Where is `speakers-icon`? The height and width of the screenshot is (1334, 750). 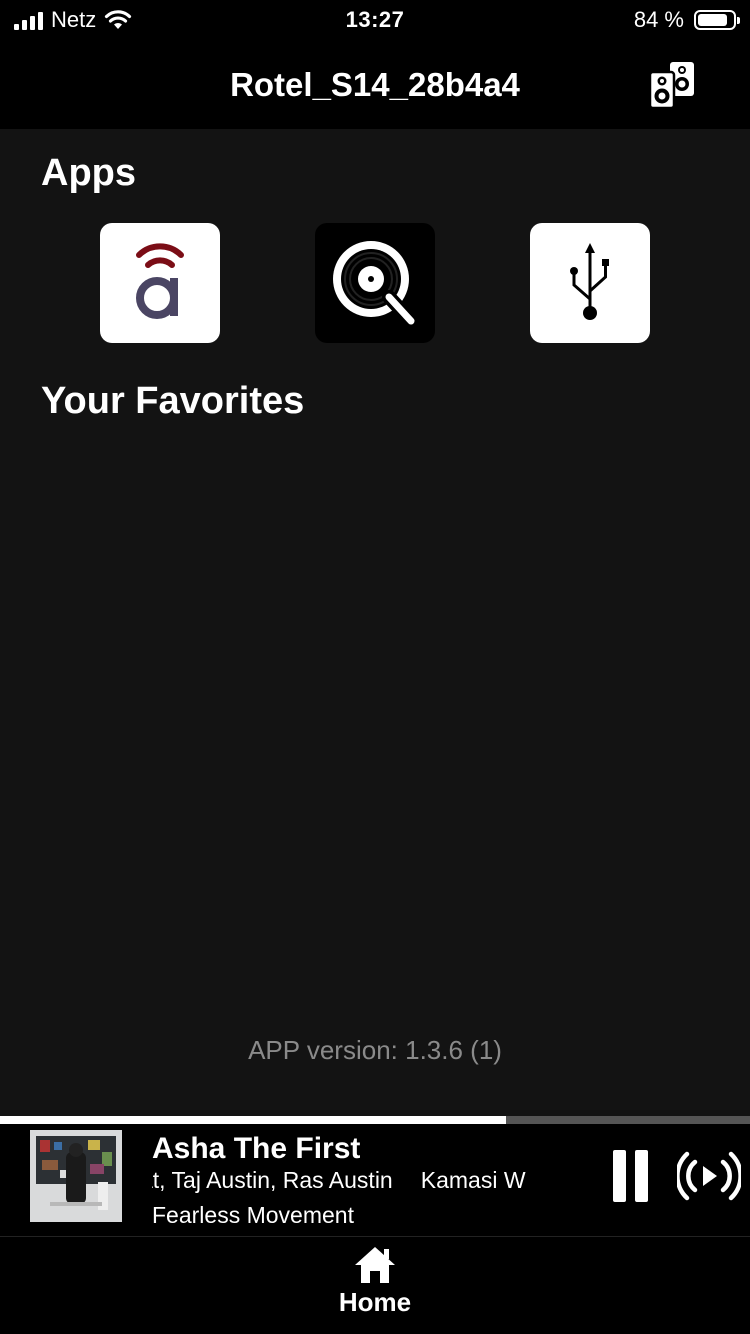 speakers-icon is located at coordinates (671, 86).